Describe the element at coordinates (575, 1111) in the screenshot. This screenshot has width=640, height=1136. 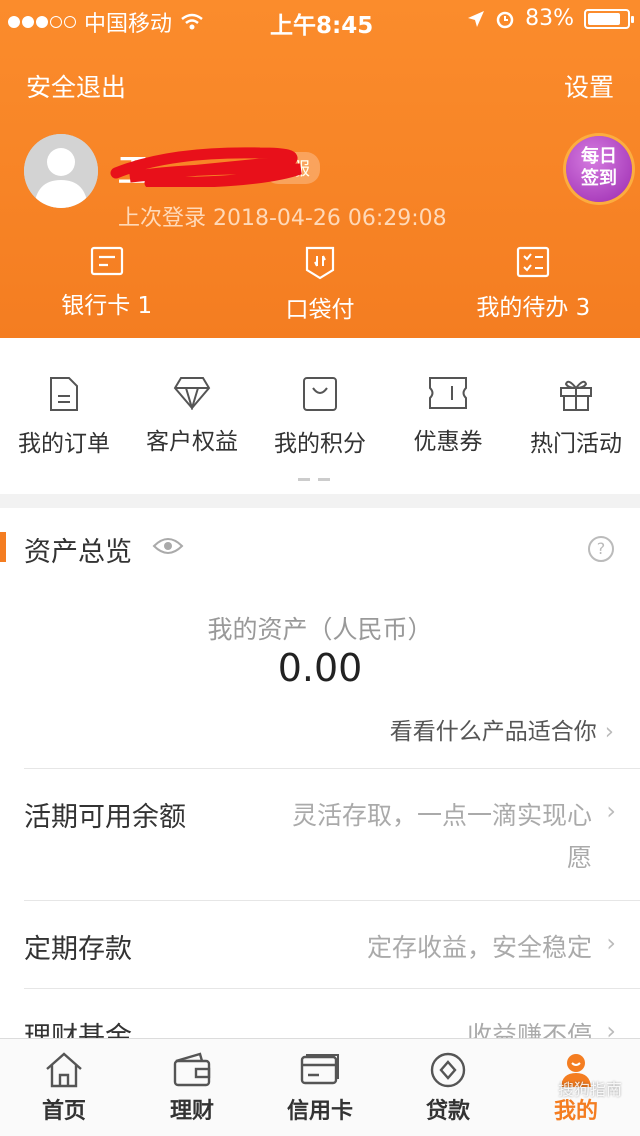
I see `tab-mine-label: 我的` at that location.